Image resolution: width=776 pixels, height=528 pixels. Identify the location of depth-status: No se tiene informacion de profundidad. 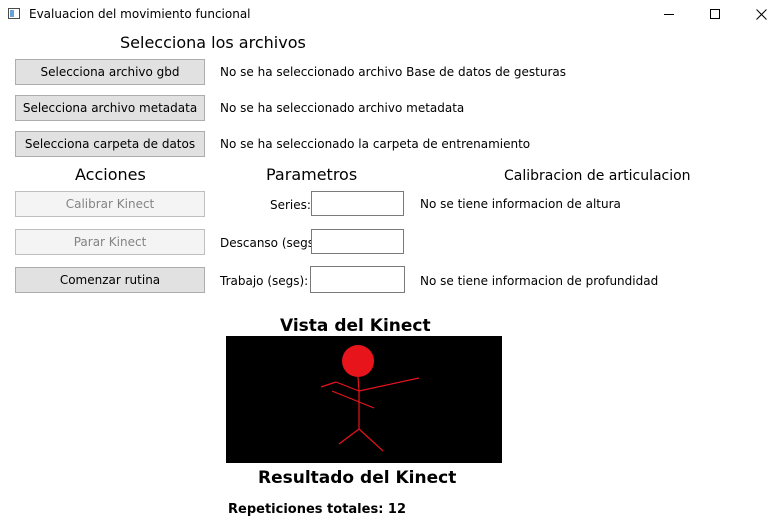
(539, 281).